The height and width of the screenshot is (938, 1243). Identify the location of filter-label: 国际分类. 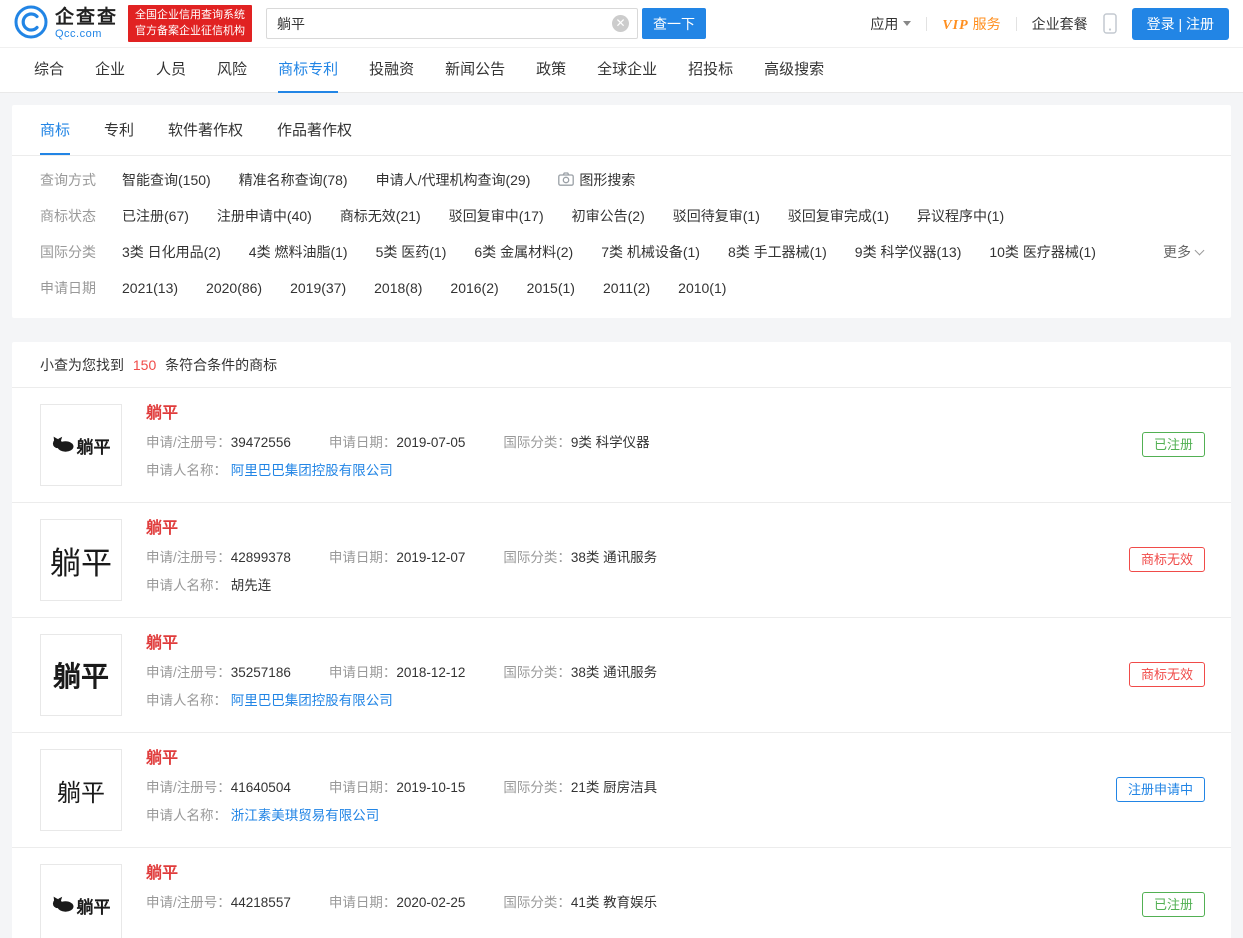
(68, 252).